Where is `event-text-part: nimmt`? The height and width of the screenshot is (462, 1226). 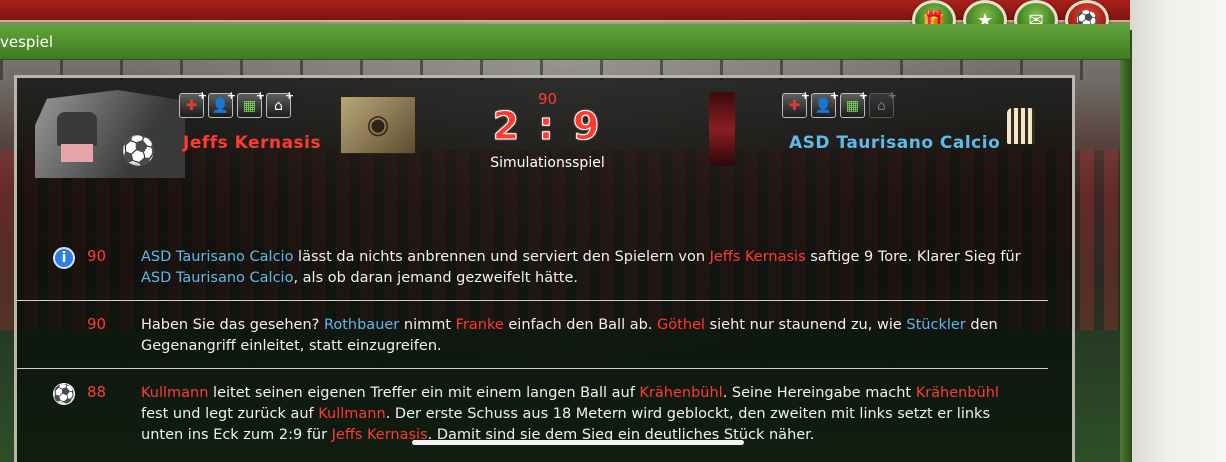
event-text-part: nimmt is located at coordinates (427, 325).